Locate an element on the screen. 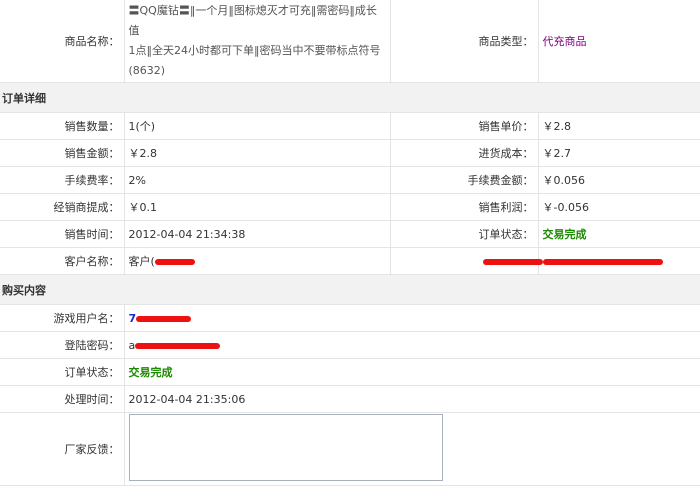 The height and width of the screenshot is (486, 700). unit-price-value: ￥2.8 is located at coordinates (619, 126).